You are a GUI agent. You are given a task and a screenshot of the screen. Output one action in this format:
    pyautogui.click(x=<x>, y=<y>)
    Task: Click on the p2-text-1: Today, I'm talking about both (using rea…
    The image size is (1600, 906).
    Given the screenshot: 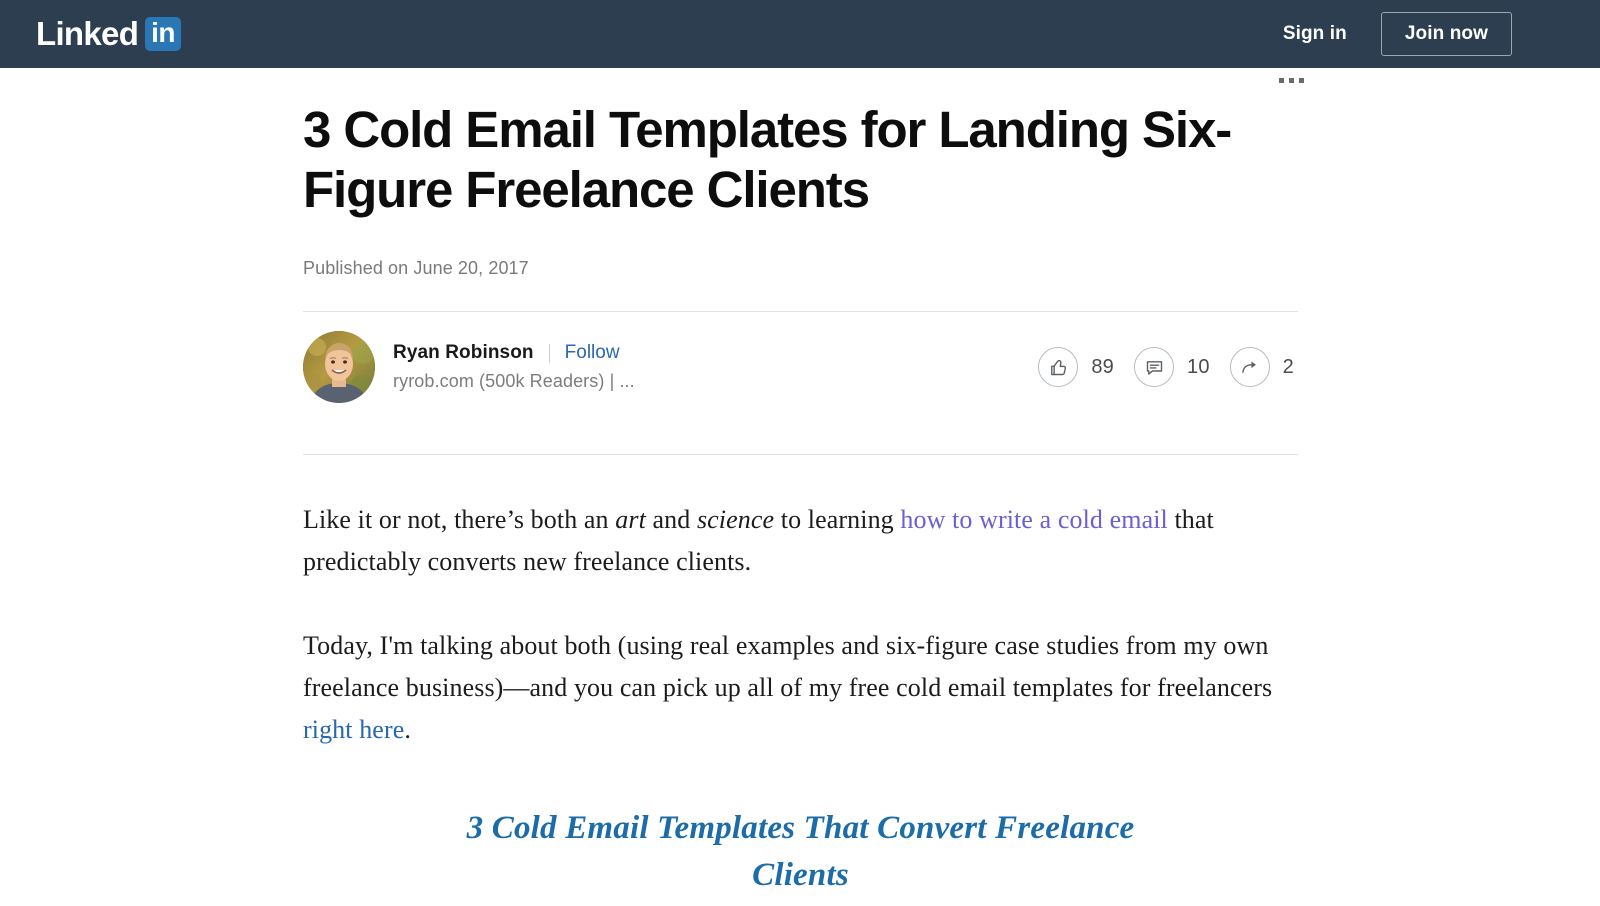 What is the action you would take?
    pyautogui.click(x=788, y=666)
    